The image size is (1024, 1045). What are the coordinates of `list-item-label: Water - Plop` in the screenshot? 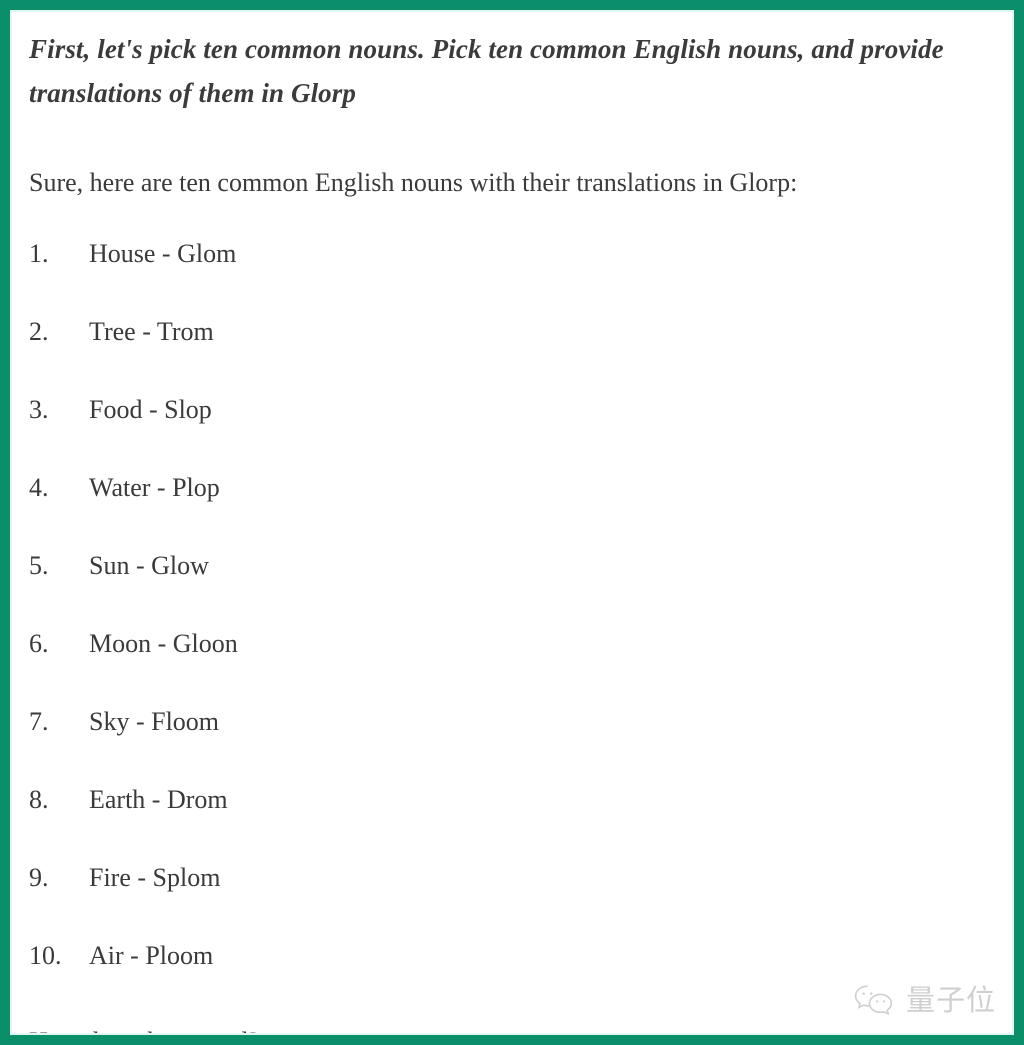 It's located at (154, 487).